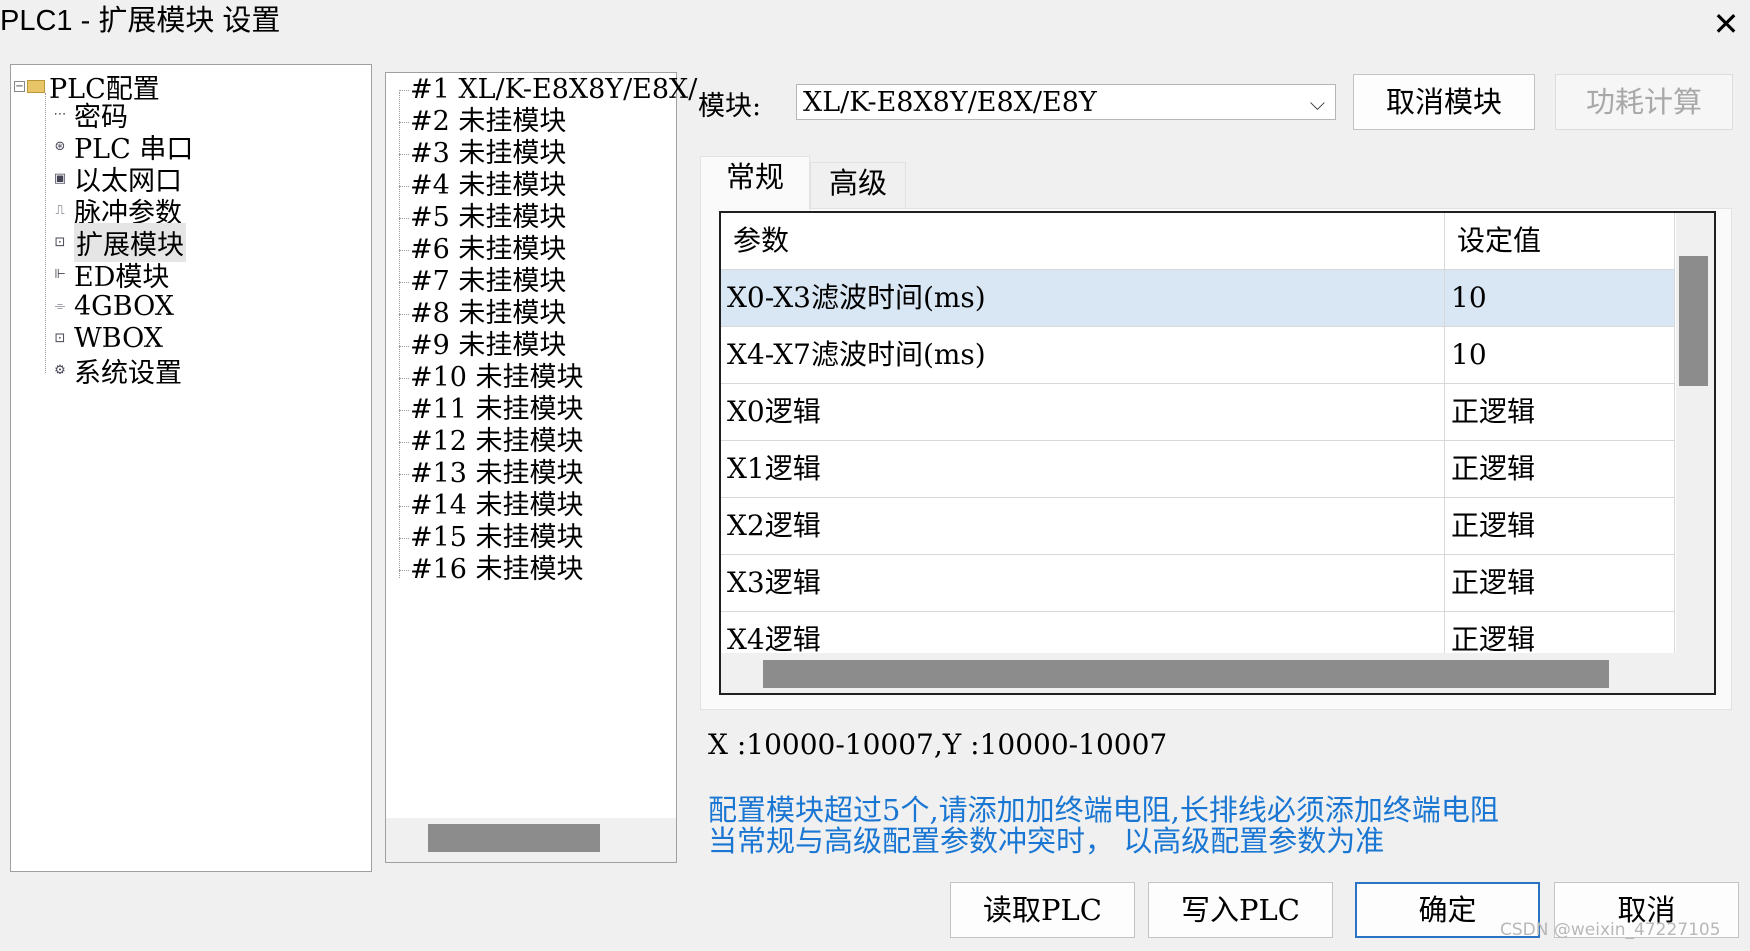  I want to click on tree-item-system-settings: ⚙ 系统设置, so click(117, 372).